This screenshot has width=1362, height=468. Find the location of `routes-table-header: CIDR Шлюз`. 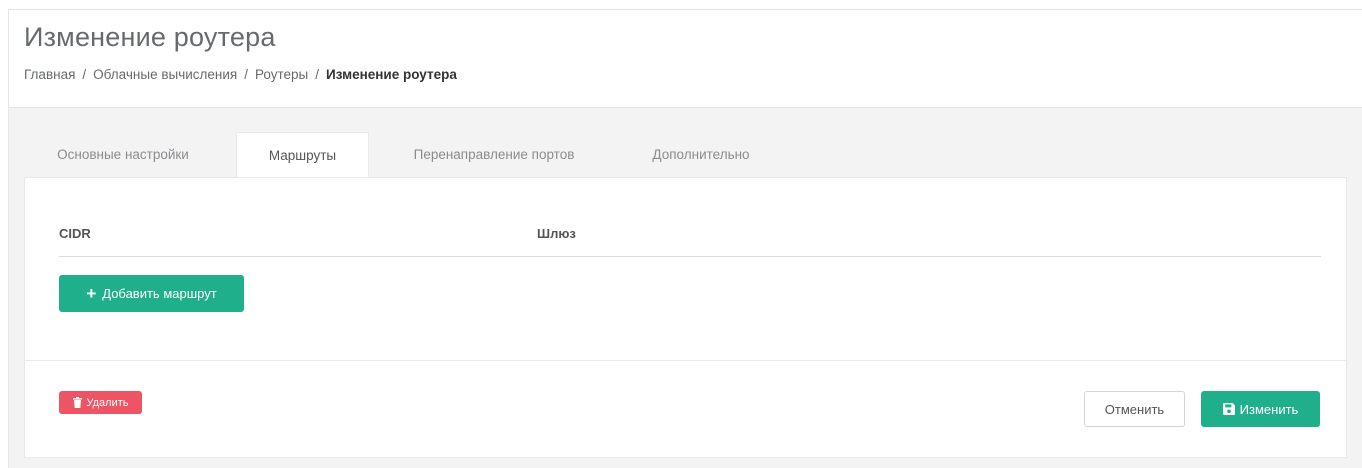

routes-table-header: CIDR Шлюз is located at coordinates (690, 234).